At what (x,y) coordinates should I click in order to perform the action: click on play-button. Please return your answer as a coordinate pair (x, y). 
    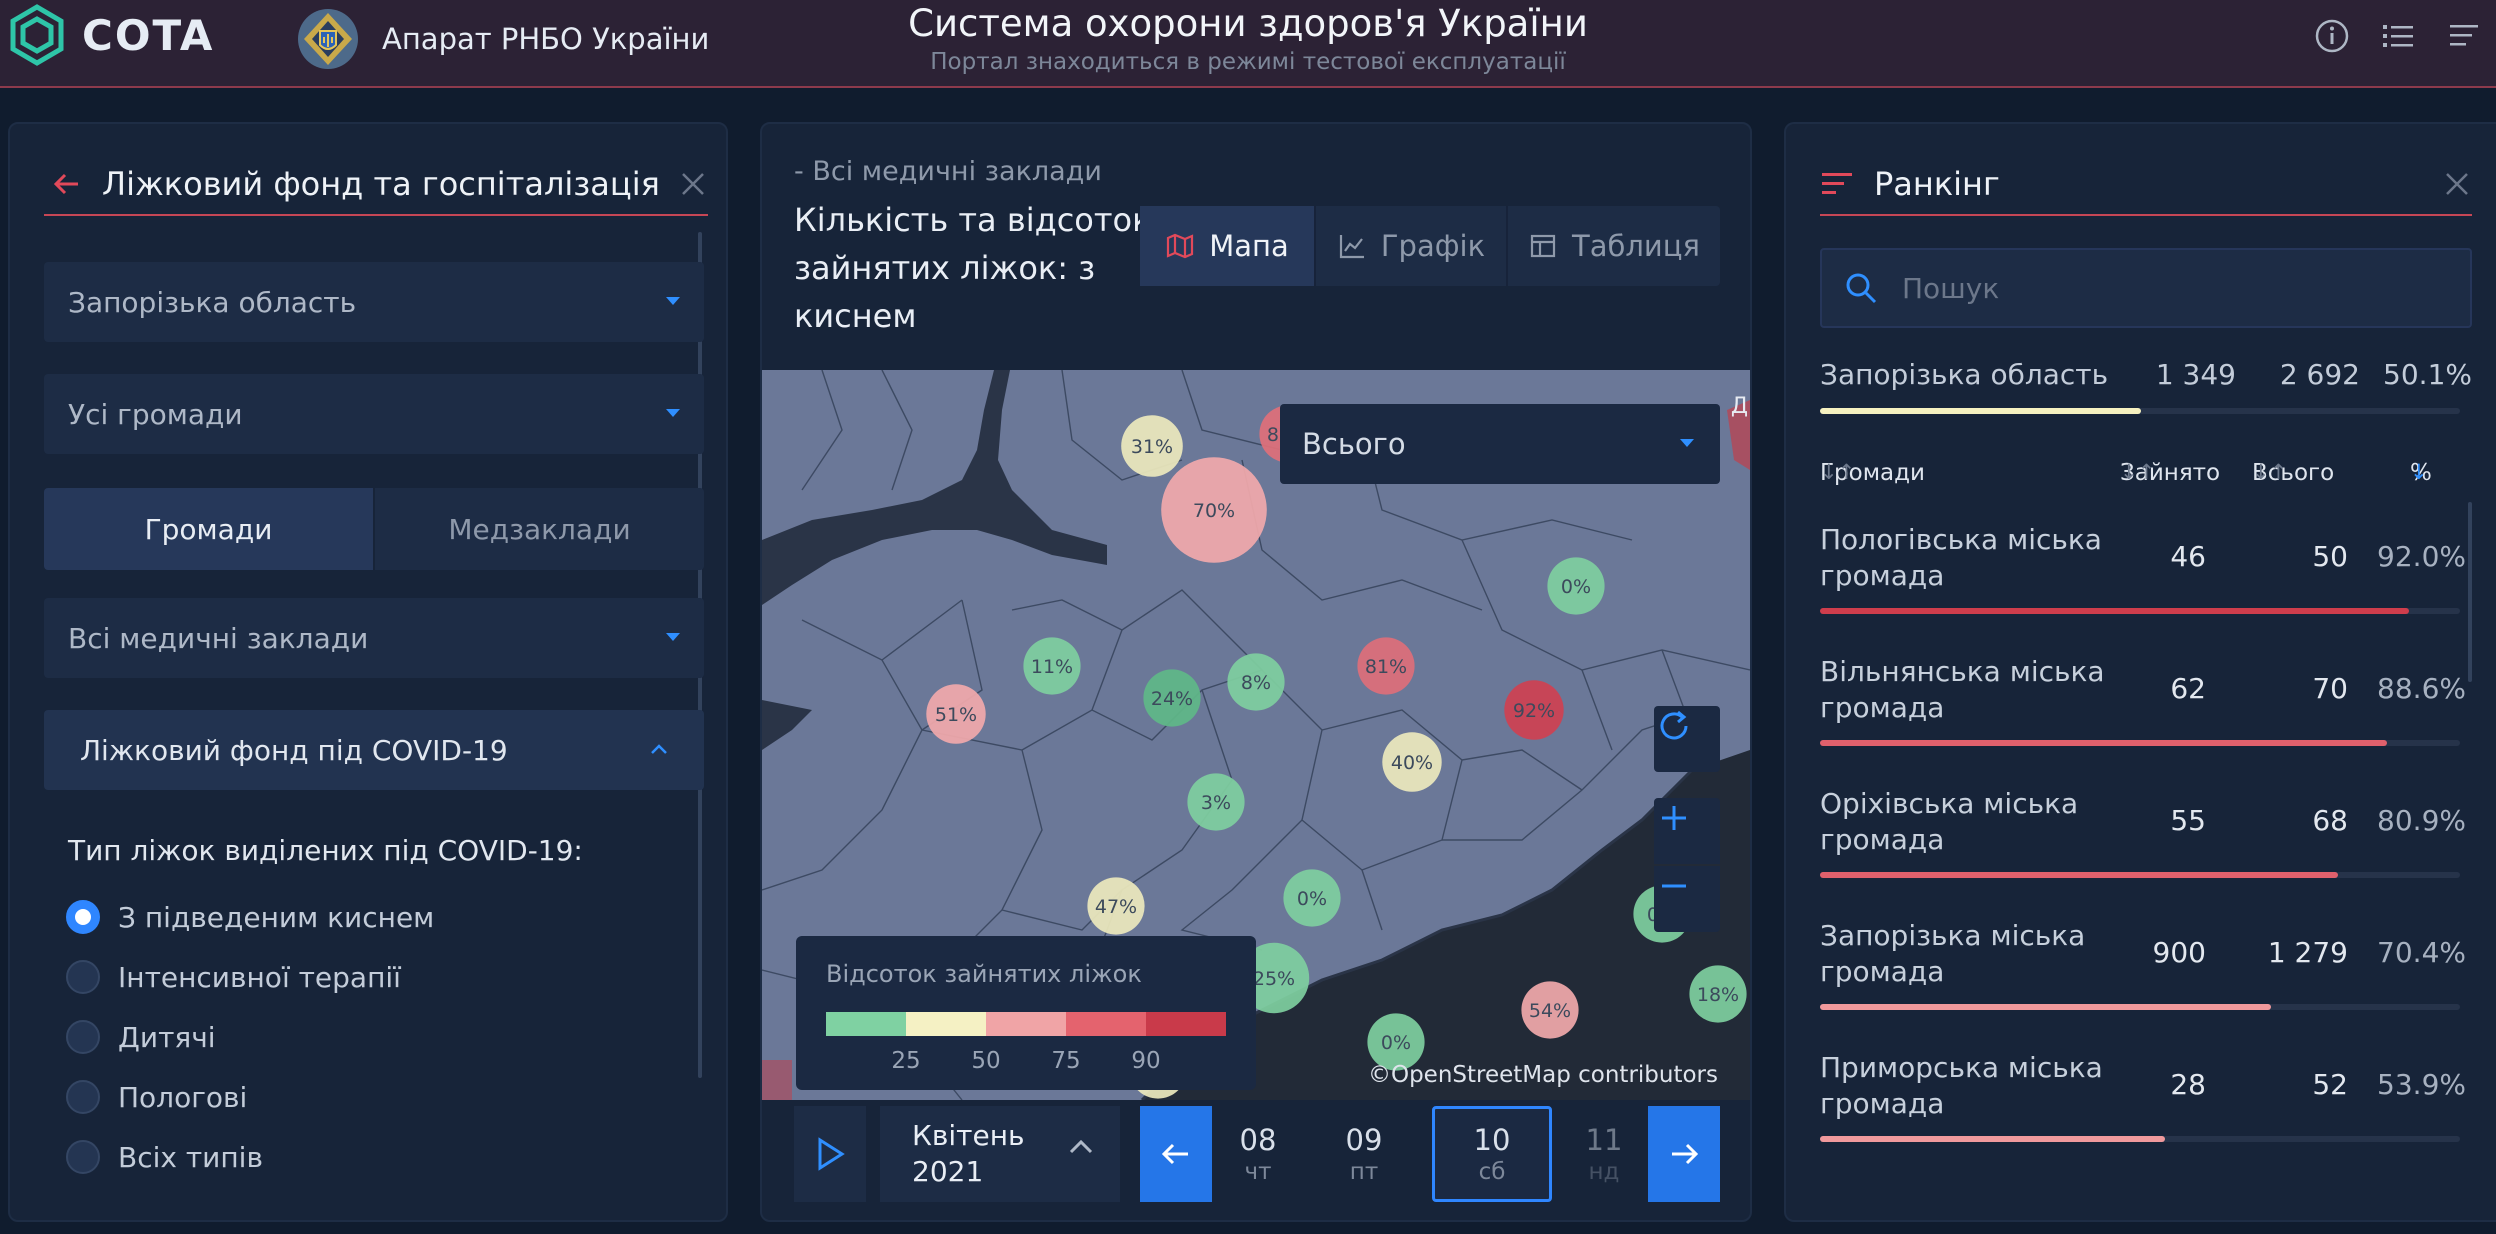
    Looking at the image, I should click on (830, 1154).